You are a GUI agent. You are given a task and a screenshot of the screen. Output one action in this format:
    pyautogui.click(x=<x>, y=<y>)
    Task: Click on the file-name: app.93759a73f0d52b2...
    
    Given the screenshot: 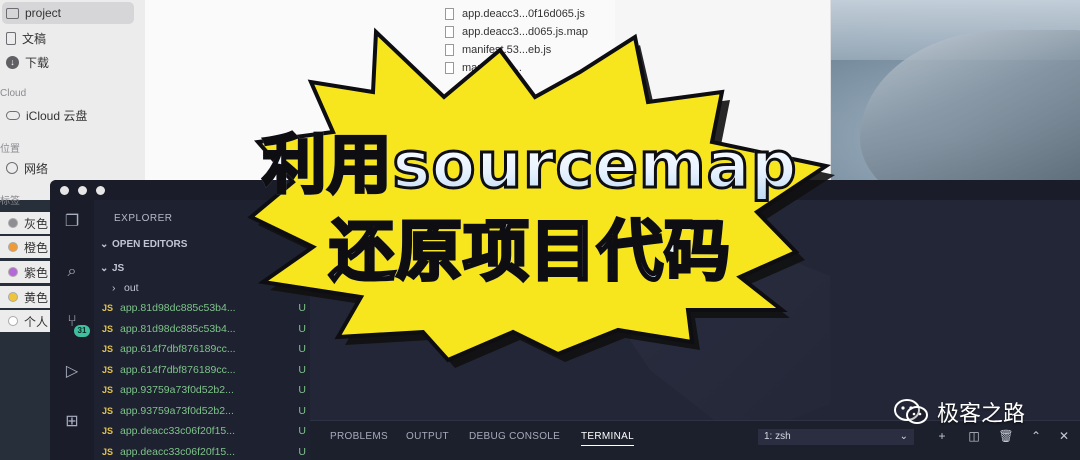 What is the action you would take?
    pyautogui.click(x=177, y=410)
    